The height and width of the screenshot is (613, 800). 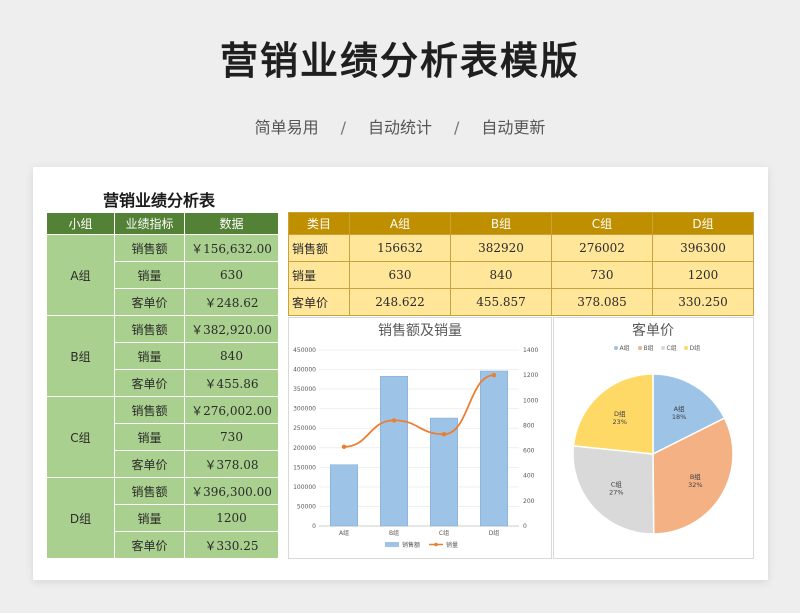 I want to click on table-row: A组 销售额 ￥156,632.00, so click(x=162, y=275).